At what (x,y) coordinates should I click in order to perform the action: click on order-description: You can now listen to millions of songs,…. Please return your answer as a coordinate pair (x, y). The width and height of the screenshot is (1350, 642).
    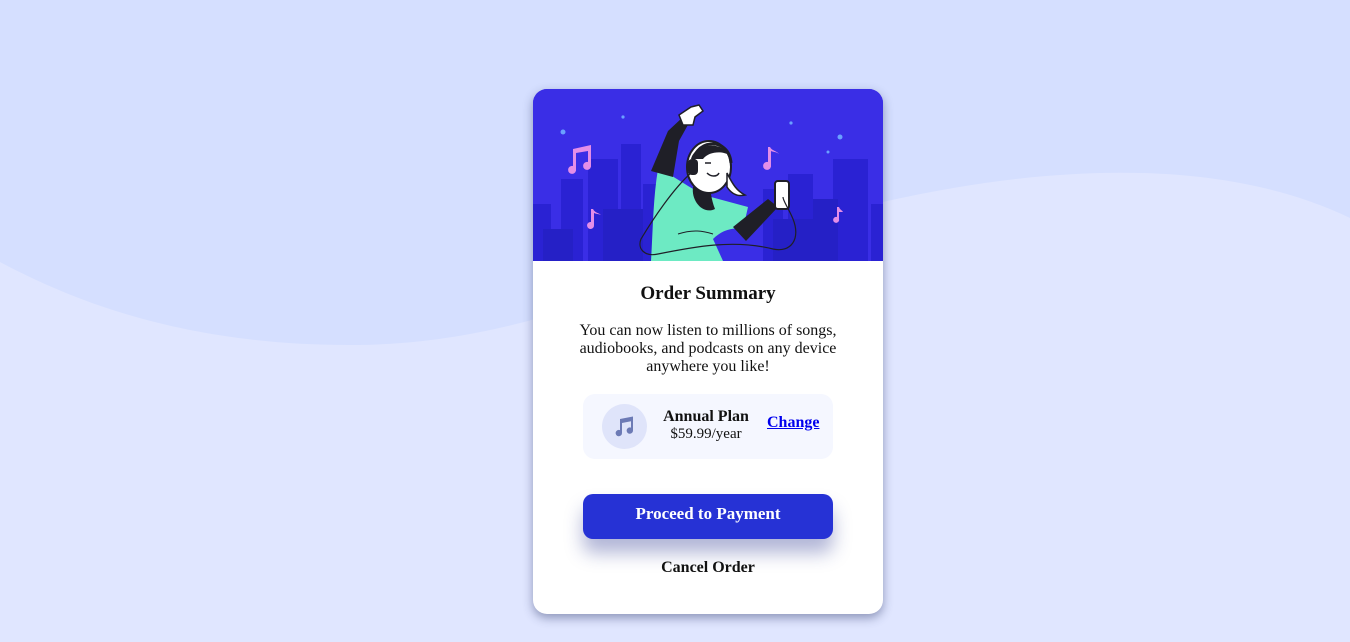
    Looking at the image, I should click on (708, 348).